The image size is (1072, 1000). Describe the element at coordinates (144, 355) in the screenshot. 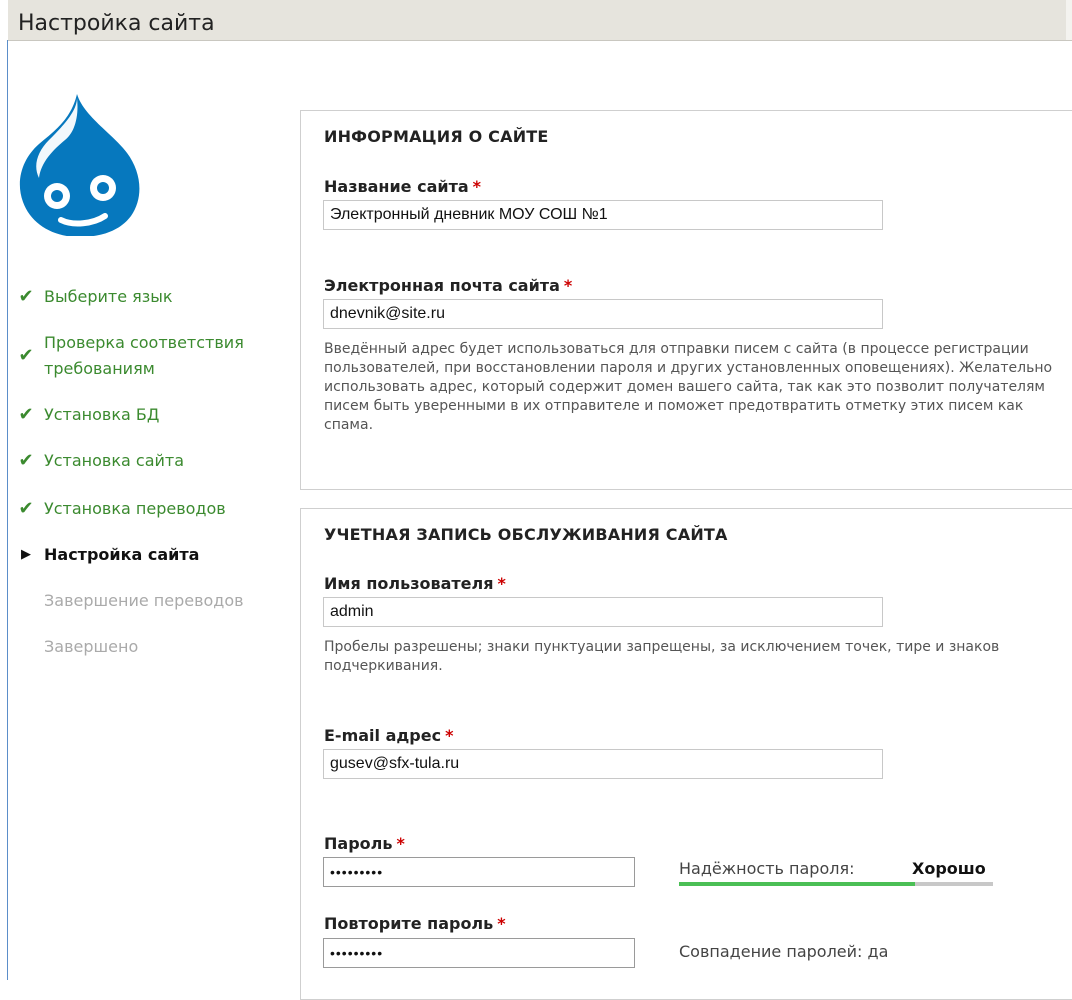

I see `step-label: Проверка соответствия требованиям` at that location.